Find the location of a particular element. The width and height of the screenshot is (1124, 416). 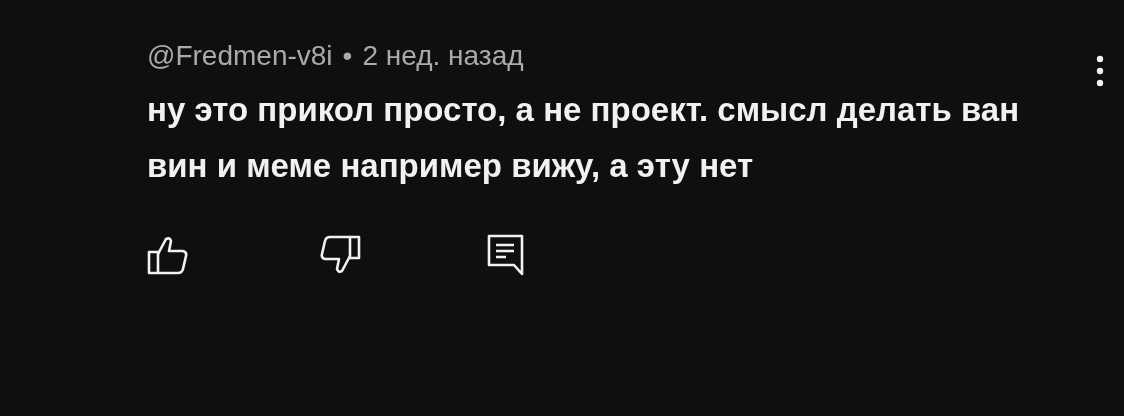

reply-icon is located at coordinates (506, 255).